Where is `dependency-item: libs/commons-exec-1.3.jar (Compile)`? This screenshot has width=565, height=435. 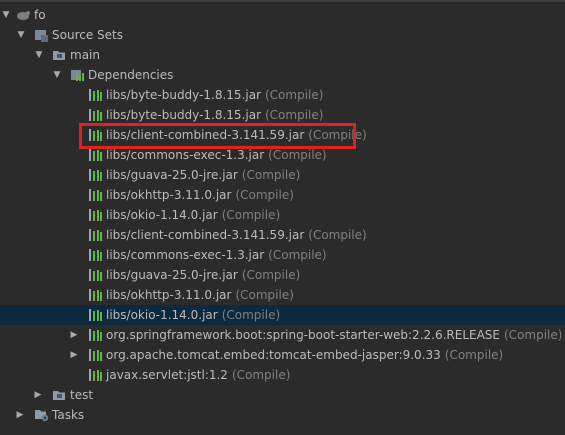 dependency-item: libs/commons-exec-1.3.jar (Compile) is located at coordinates (282, 255).